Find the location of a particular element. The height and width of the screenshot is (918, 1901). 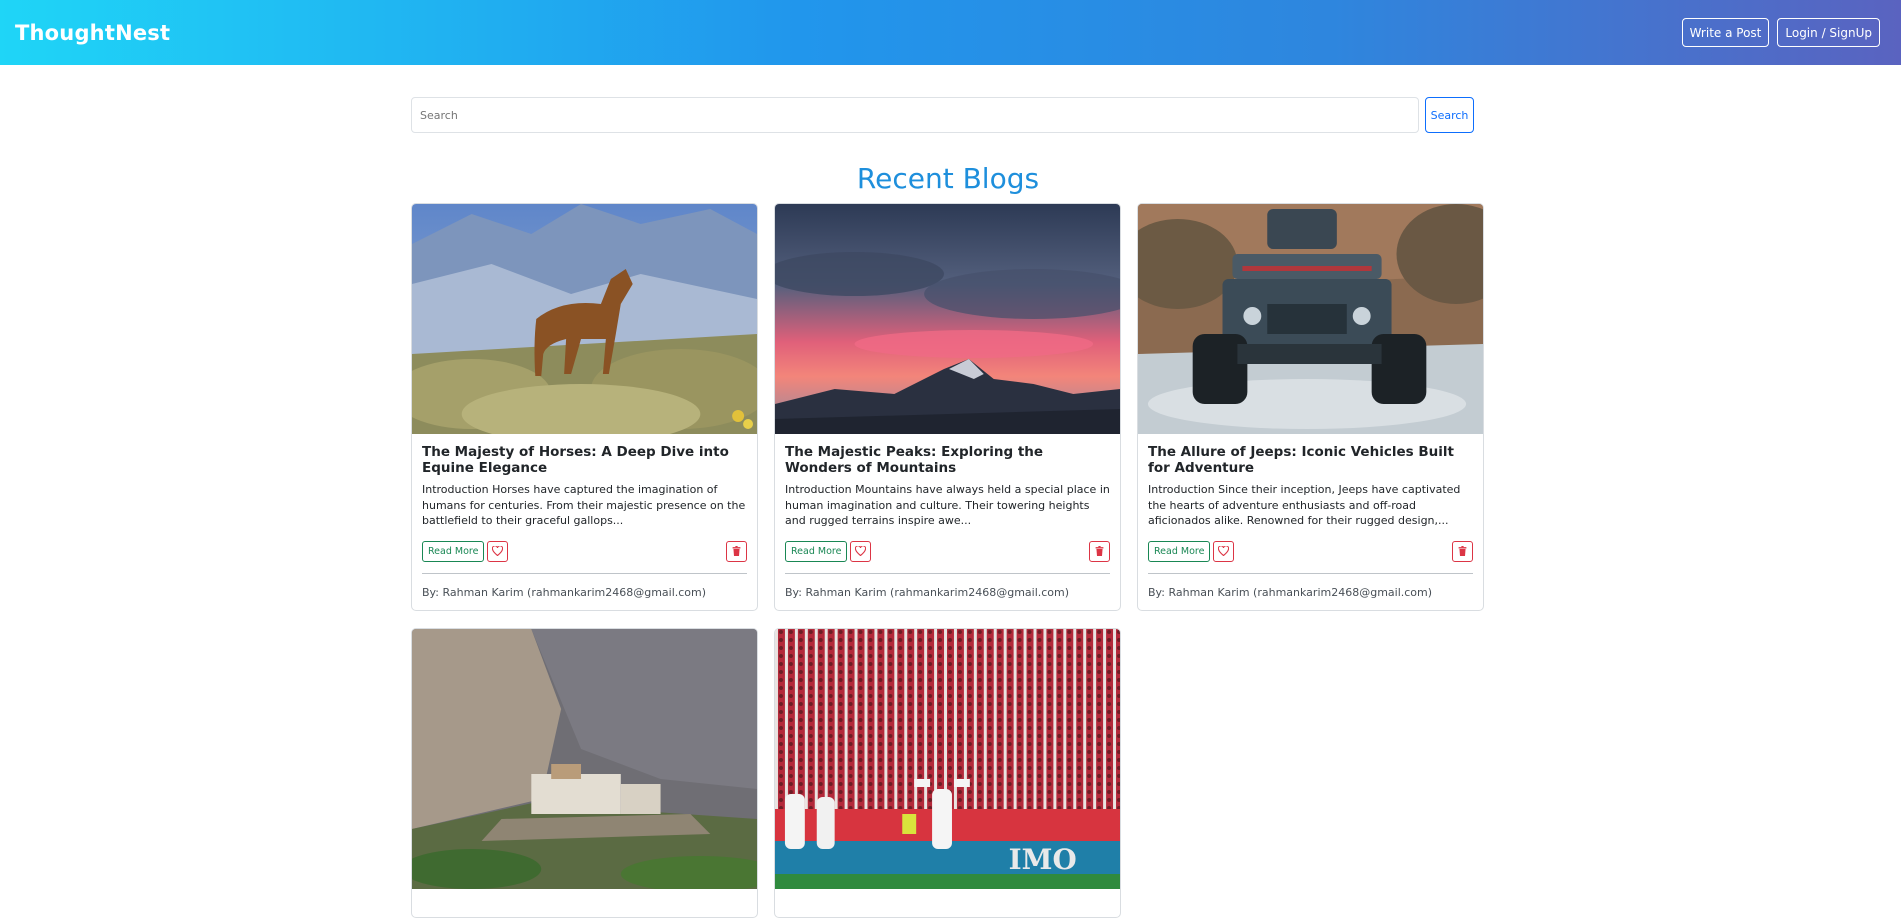

blog-card is located at coordinates (584, 773).